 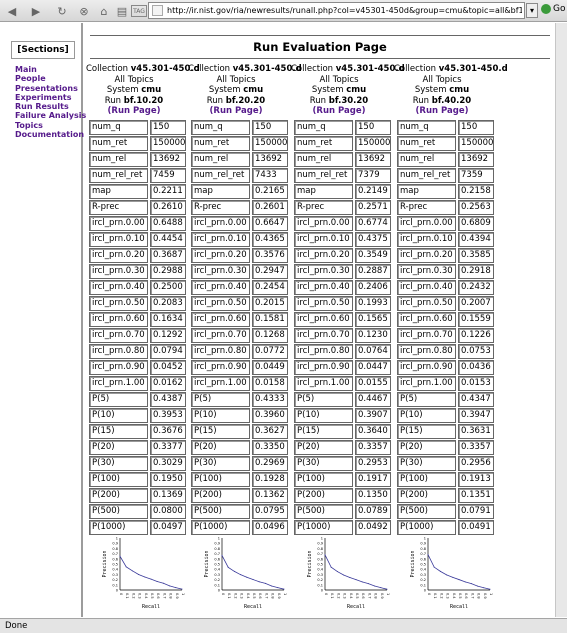 What do you see at coordinates (445, 175) in the screenshot?
I see `table-row: num_rel_ret 7359` at bounding box center [445, 175].